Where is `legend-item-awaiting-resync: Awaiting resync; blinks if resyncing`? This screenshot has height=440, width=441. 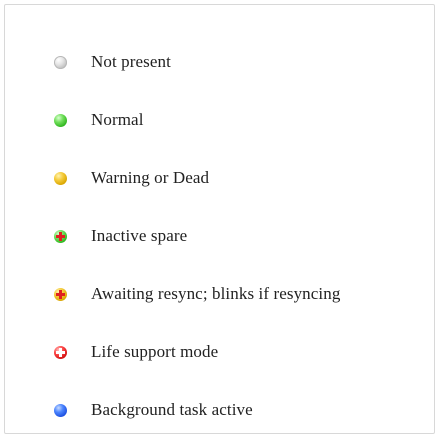 legend-item-awaiting-resync: Awaiting resync; blinks if resyncing is located at coordinates (172, 294).